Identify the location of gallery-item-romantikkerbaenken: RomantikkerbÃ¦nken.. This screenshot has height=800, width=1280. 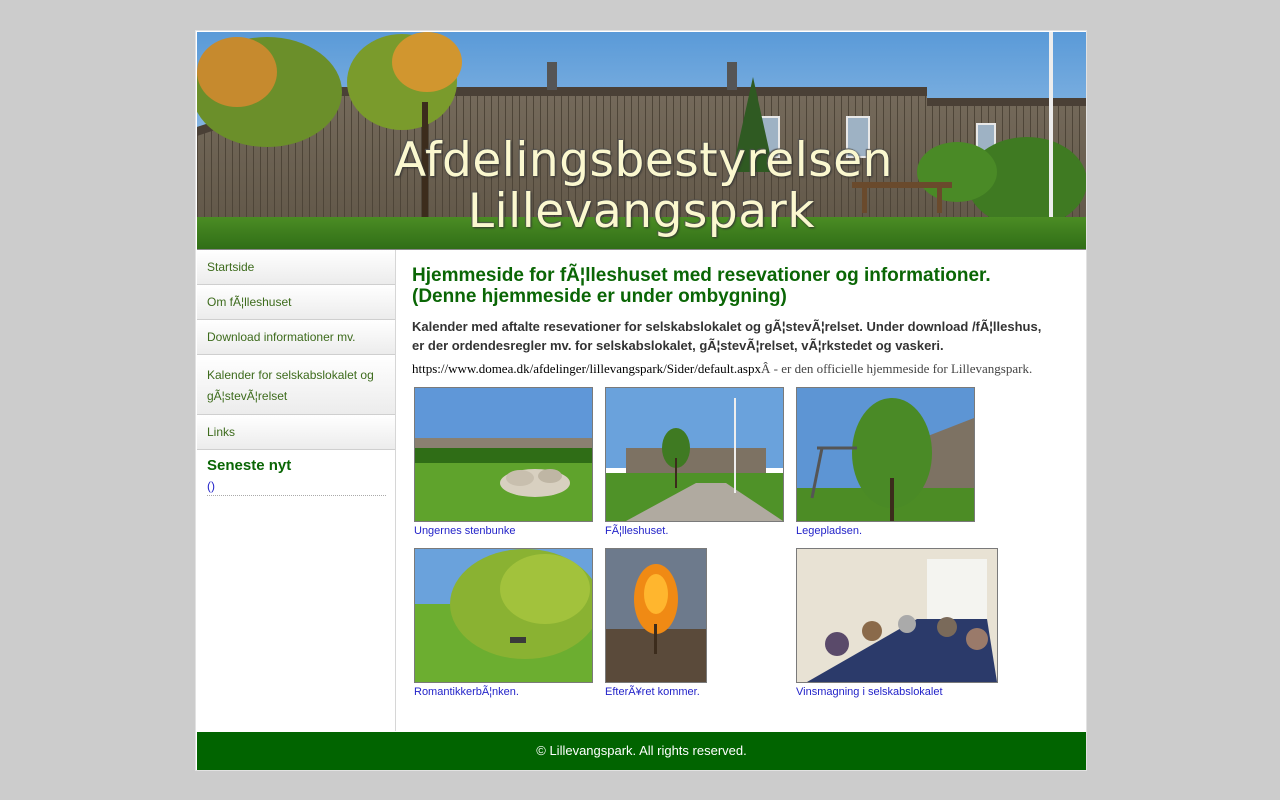
(503, 623).